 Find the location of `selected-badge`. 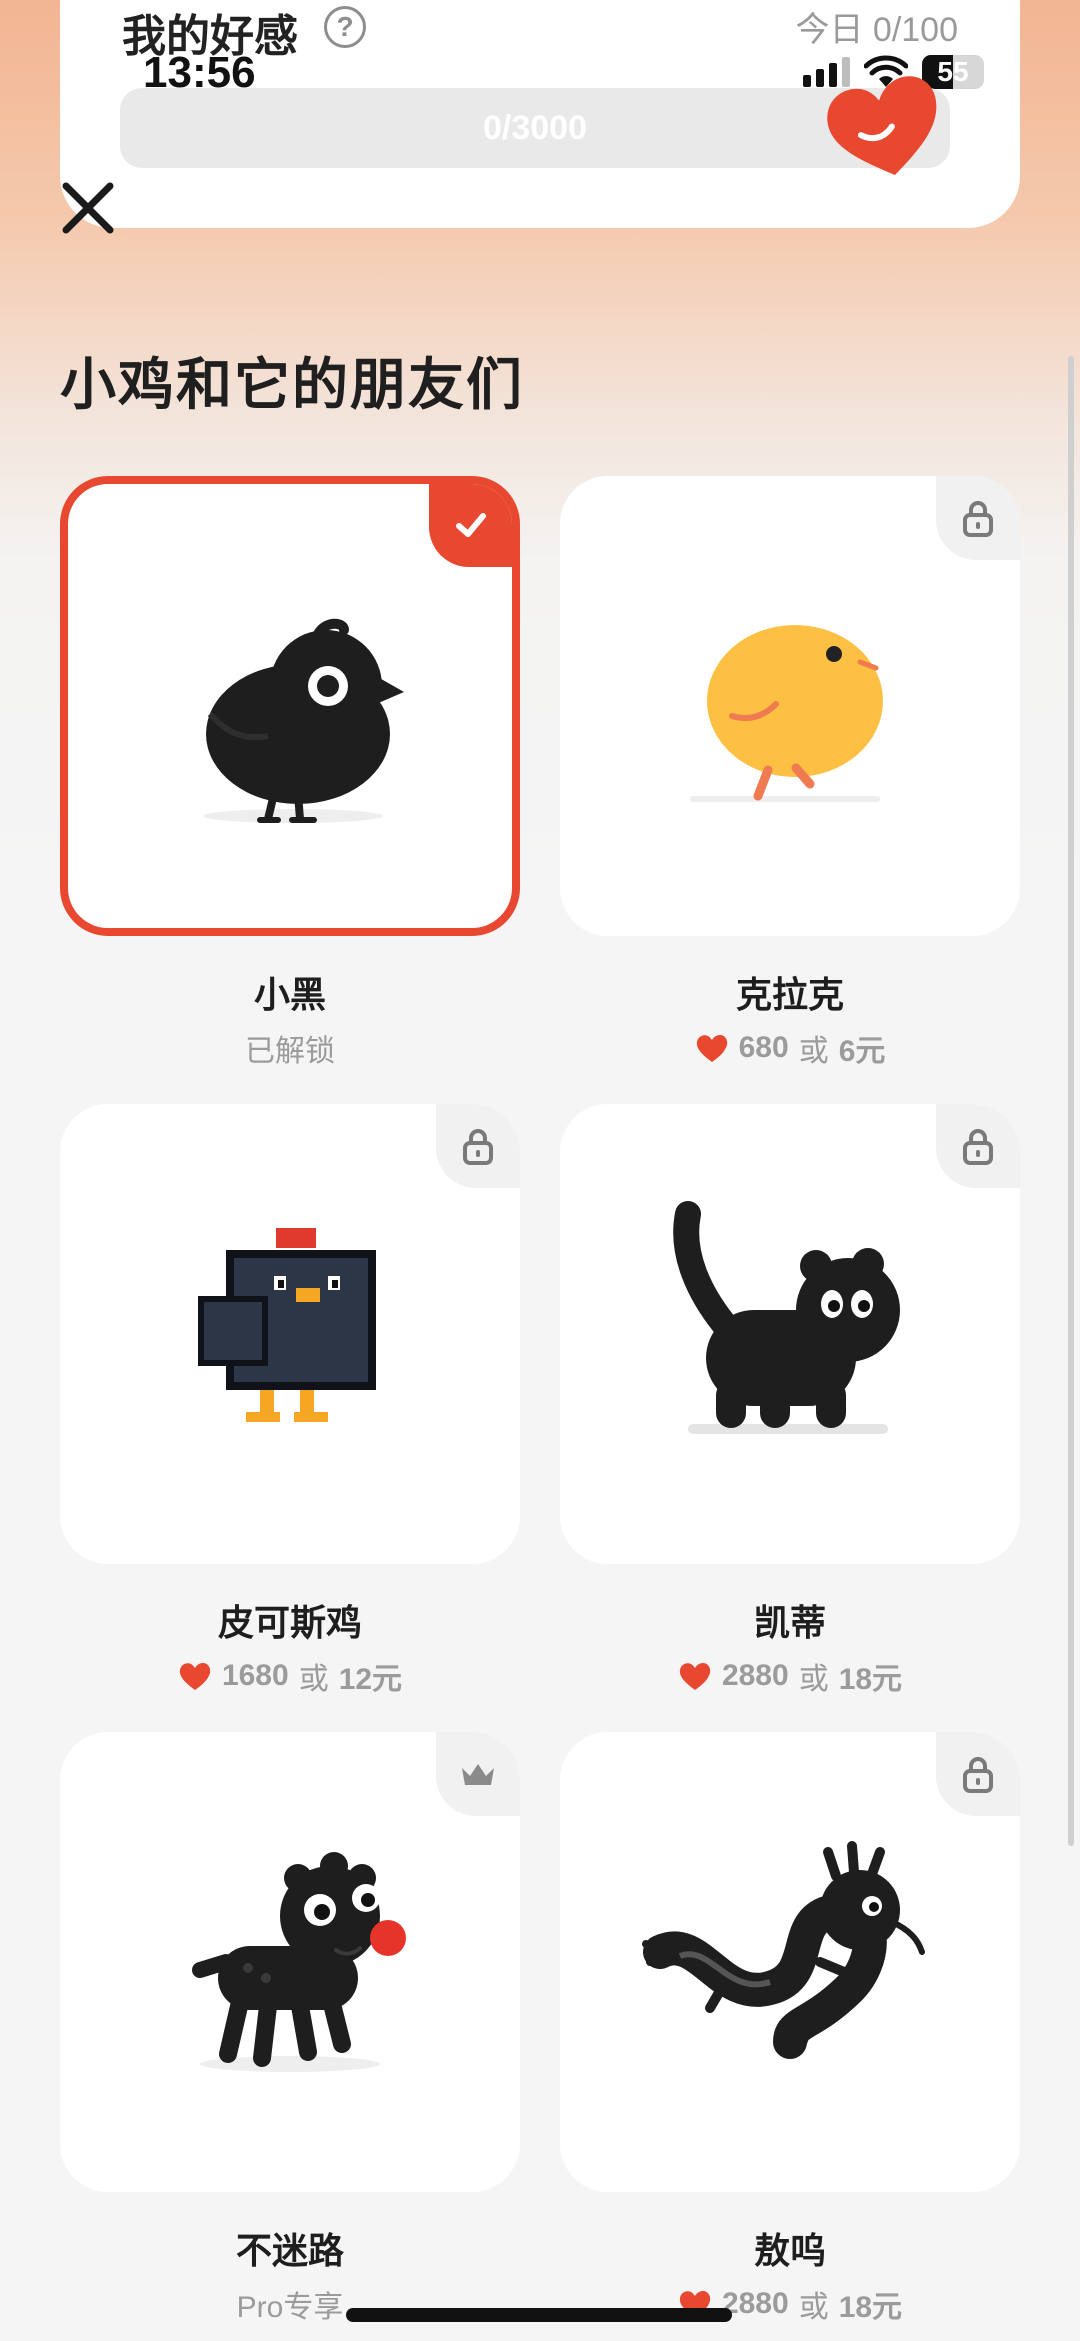

selected-badge is located at coordinates (470, 525).